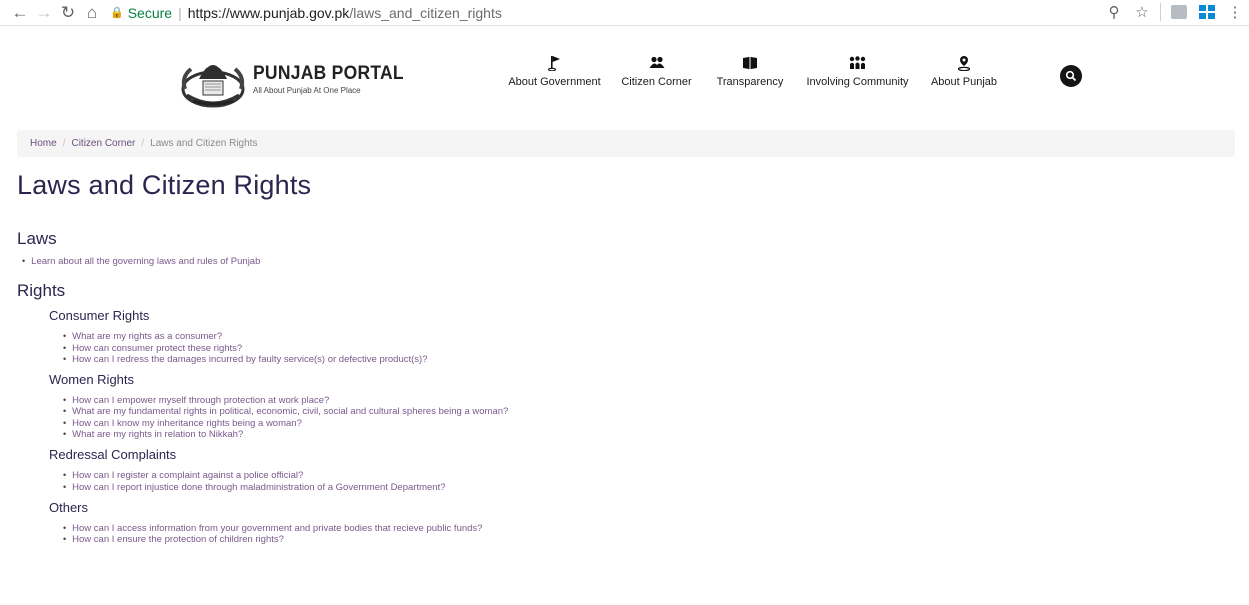 This screenshot has height=605, width=1249. Describe the element at coordinates (117, 13) in the screenshot. I see `lock-icon: 🔒` at that location.